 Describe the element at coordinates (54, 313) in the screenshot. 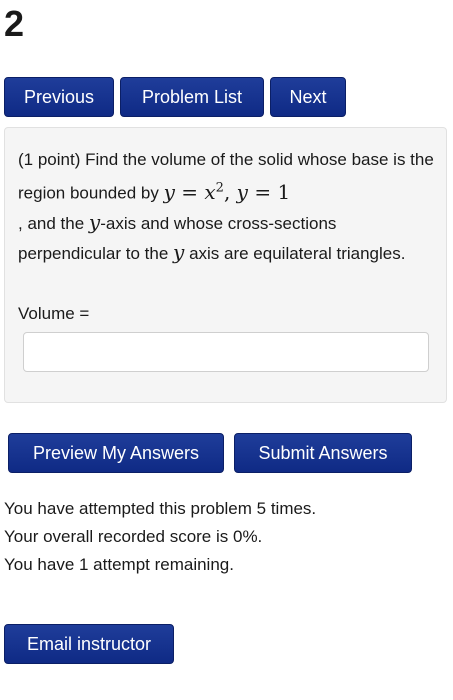

I see `volume-label: Volume =` at that location.